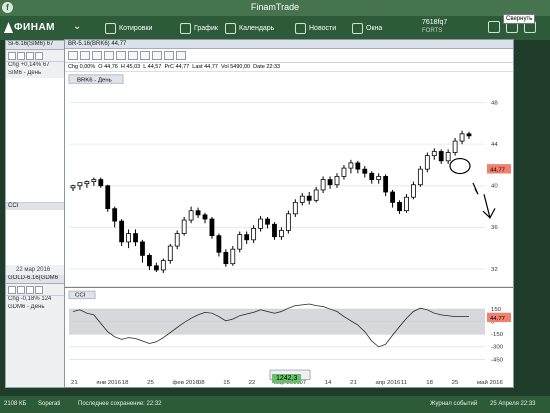  I want to click on price-tick-label: 32, so click(494, 270).